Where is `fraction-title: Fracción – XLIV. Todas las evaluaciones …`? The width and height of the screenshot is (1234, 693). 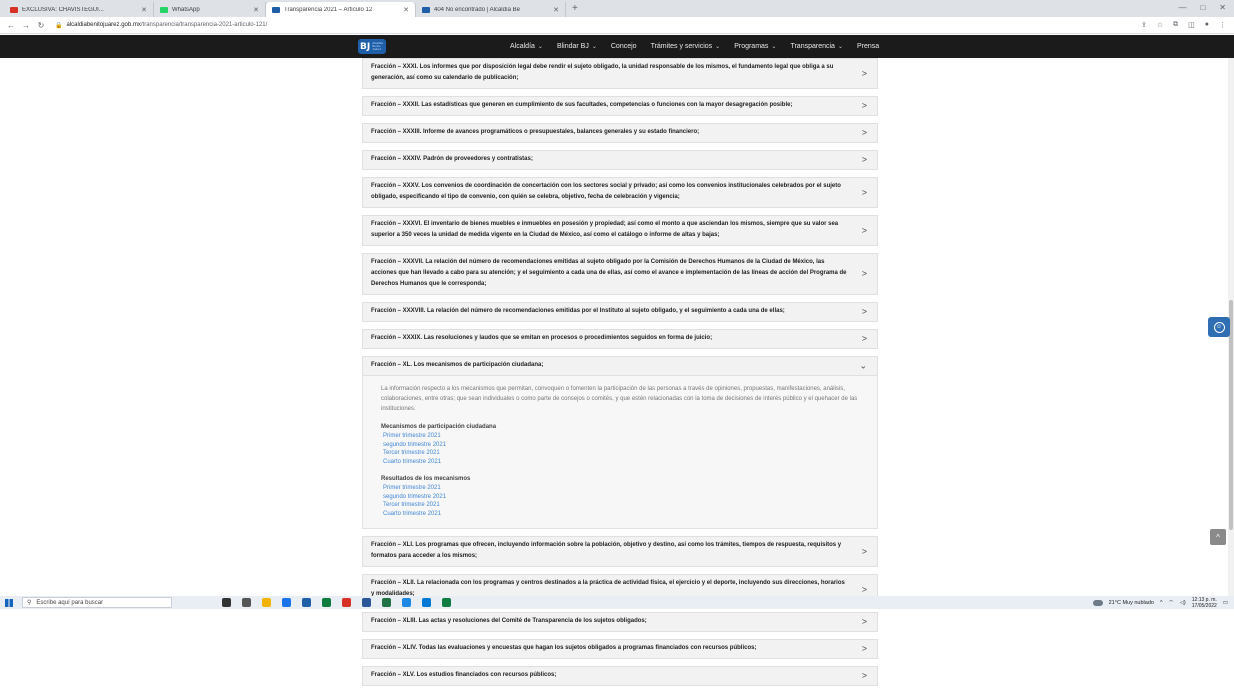 fraction-title: Fracción – XLIV. Todas las evaluaciones … is located at coordinates (564, 648).